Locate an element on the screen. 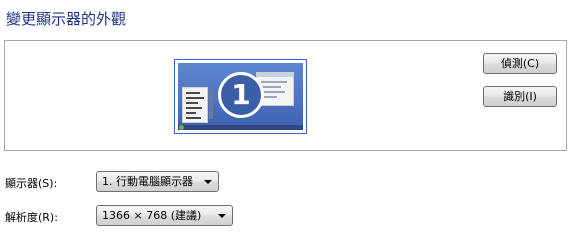  resolution-label: 解析度(R): is located at coordinates (31, 217).